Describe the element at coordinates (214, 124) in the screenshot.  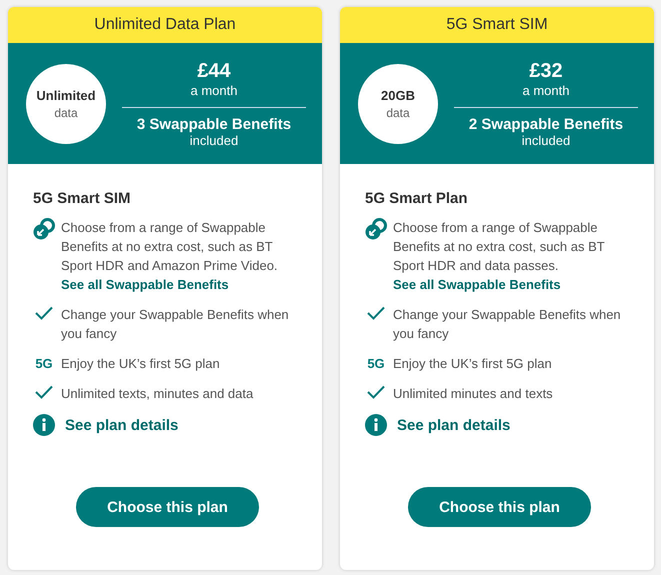
I see `benefits-count: 3 Swappable Benefits` at that location.